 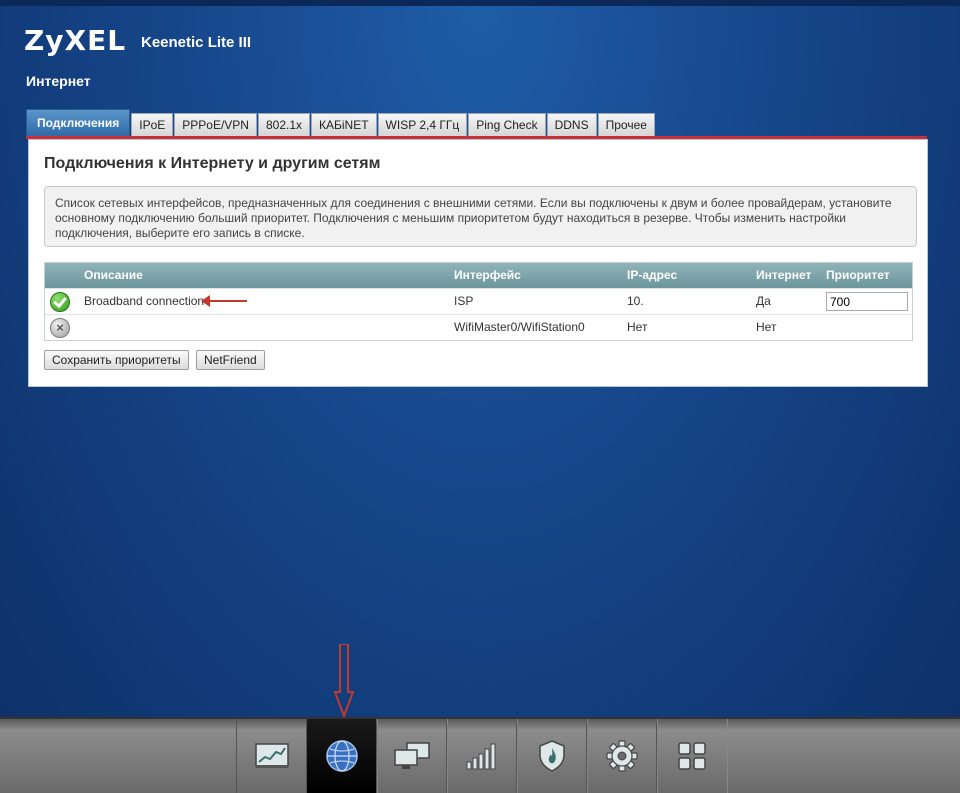 What do you see at coordinates (480, 3) in the screenshot?
I see `top-strip` at bounding box center [480, 3].